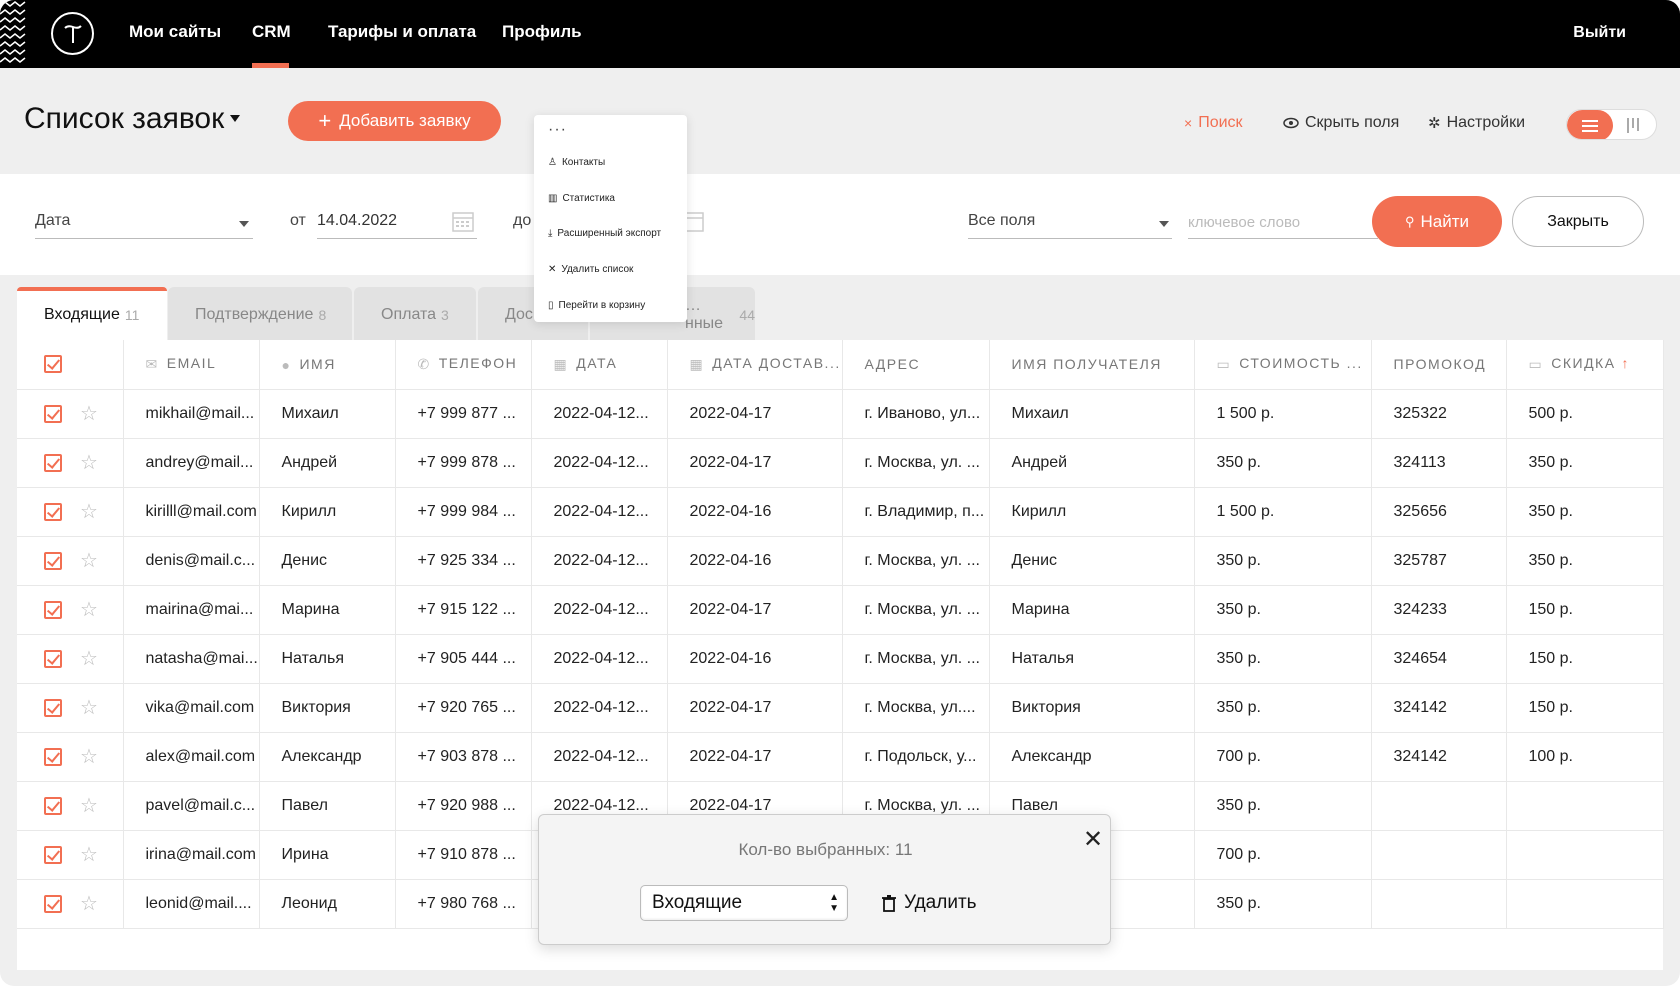 Image resolution: width=1680 pixels, height=986 pixels. I want to click on nav-my-sites: Мои сайты, so click(175, 32).